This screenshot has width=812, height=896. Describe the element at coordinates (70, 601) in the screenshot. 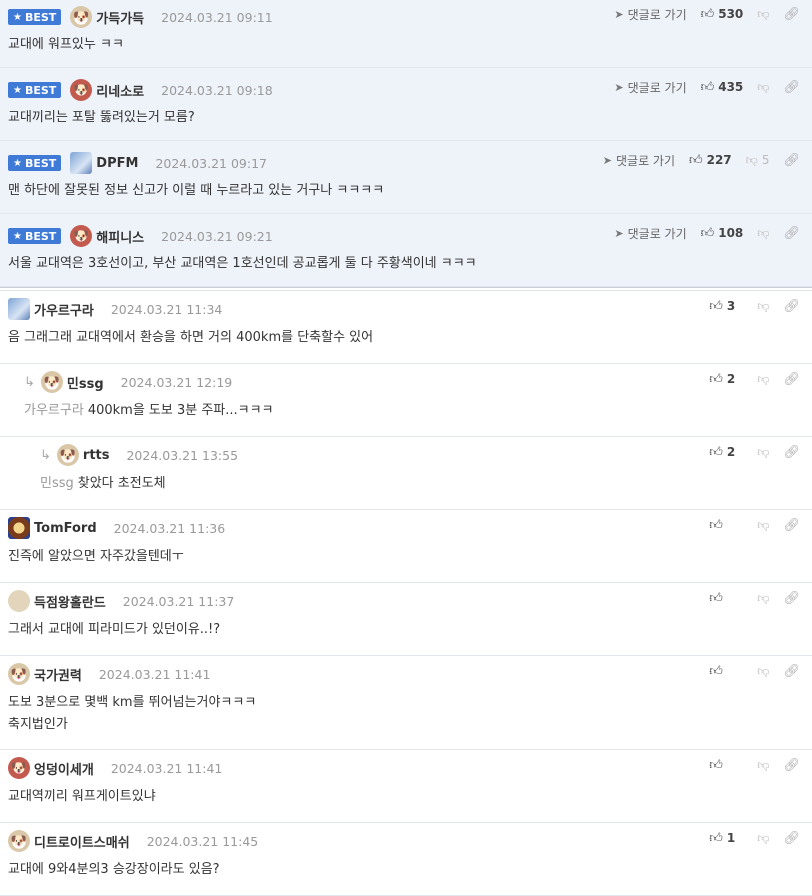

I see `nickname: 득점왕홀란드` at that location.